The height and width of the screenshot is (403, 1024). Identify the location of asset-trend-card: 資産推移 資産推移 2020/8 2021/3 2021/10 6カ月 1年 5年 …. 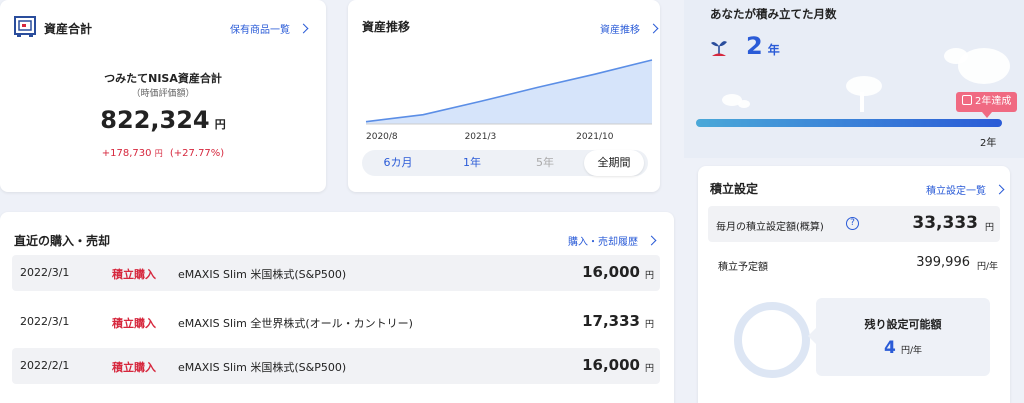
(504, 96).